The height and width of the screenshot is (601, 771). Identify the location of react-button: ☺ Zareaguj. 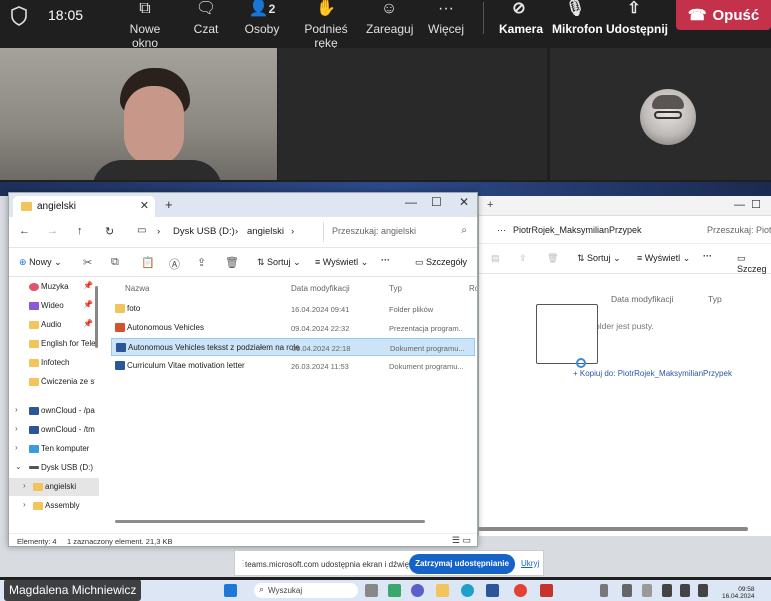
(389, 18).